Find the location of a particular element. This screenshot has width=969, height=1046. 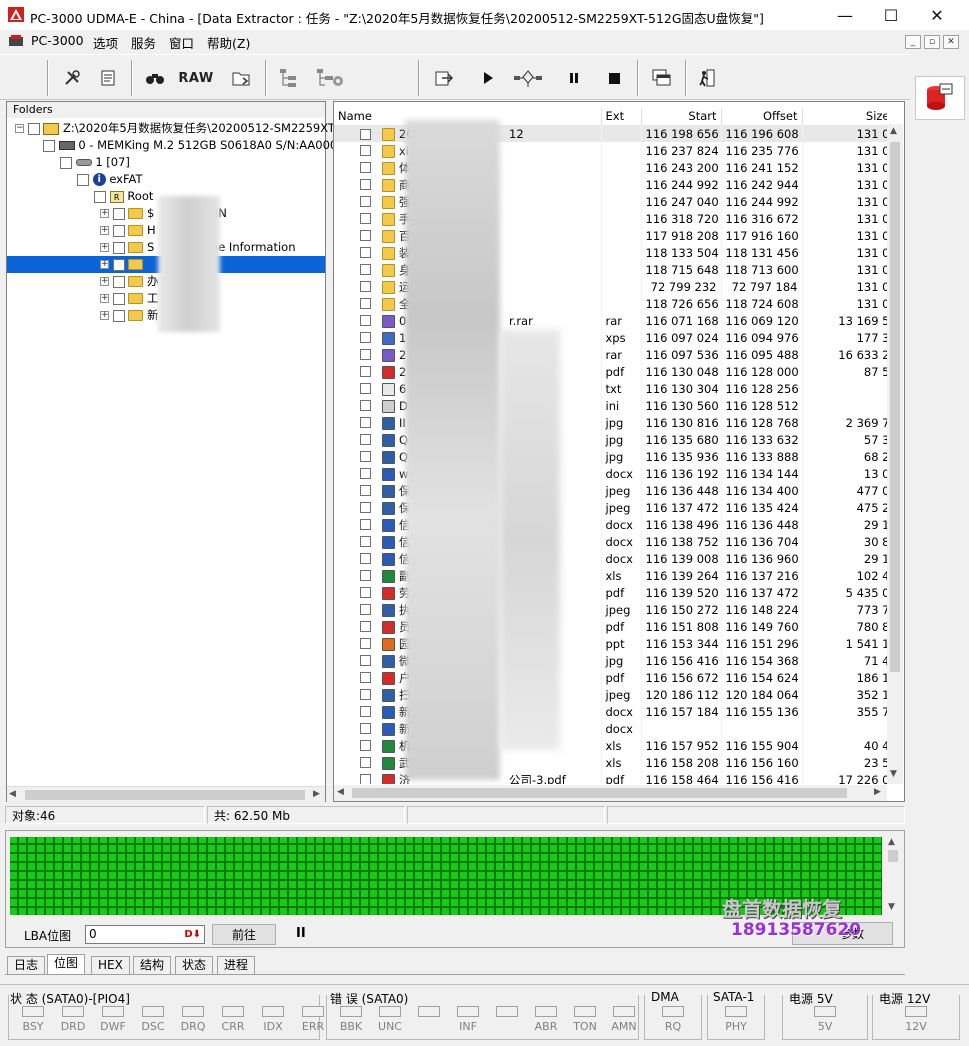

database-icon is located at coordinates (939, 98).